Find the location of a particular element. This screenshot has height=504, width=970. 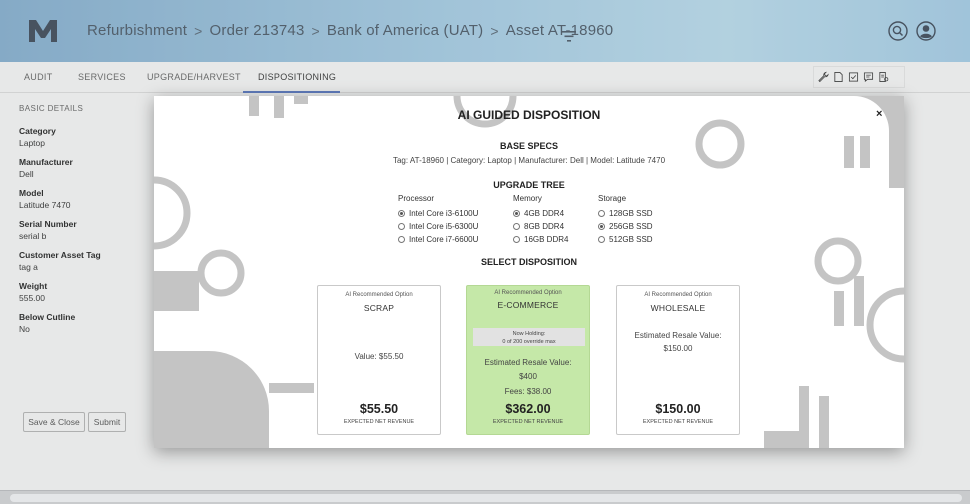

field-value: tag a is located at coordinates (28, 267).